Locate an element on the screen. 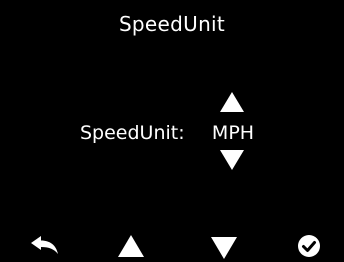 This screenshot has width=344, height=262. nav-down-button-icon is located at coordinates (224, 248).